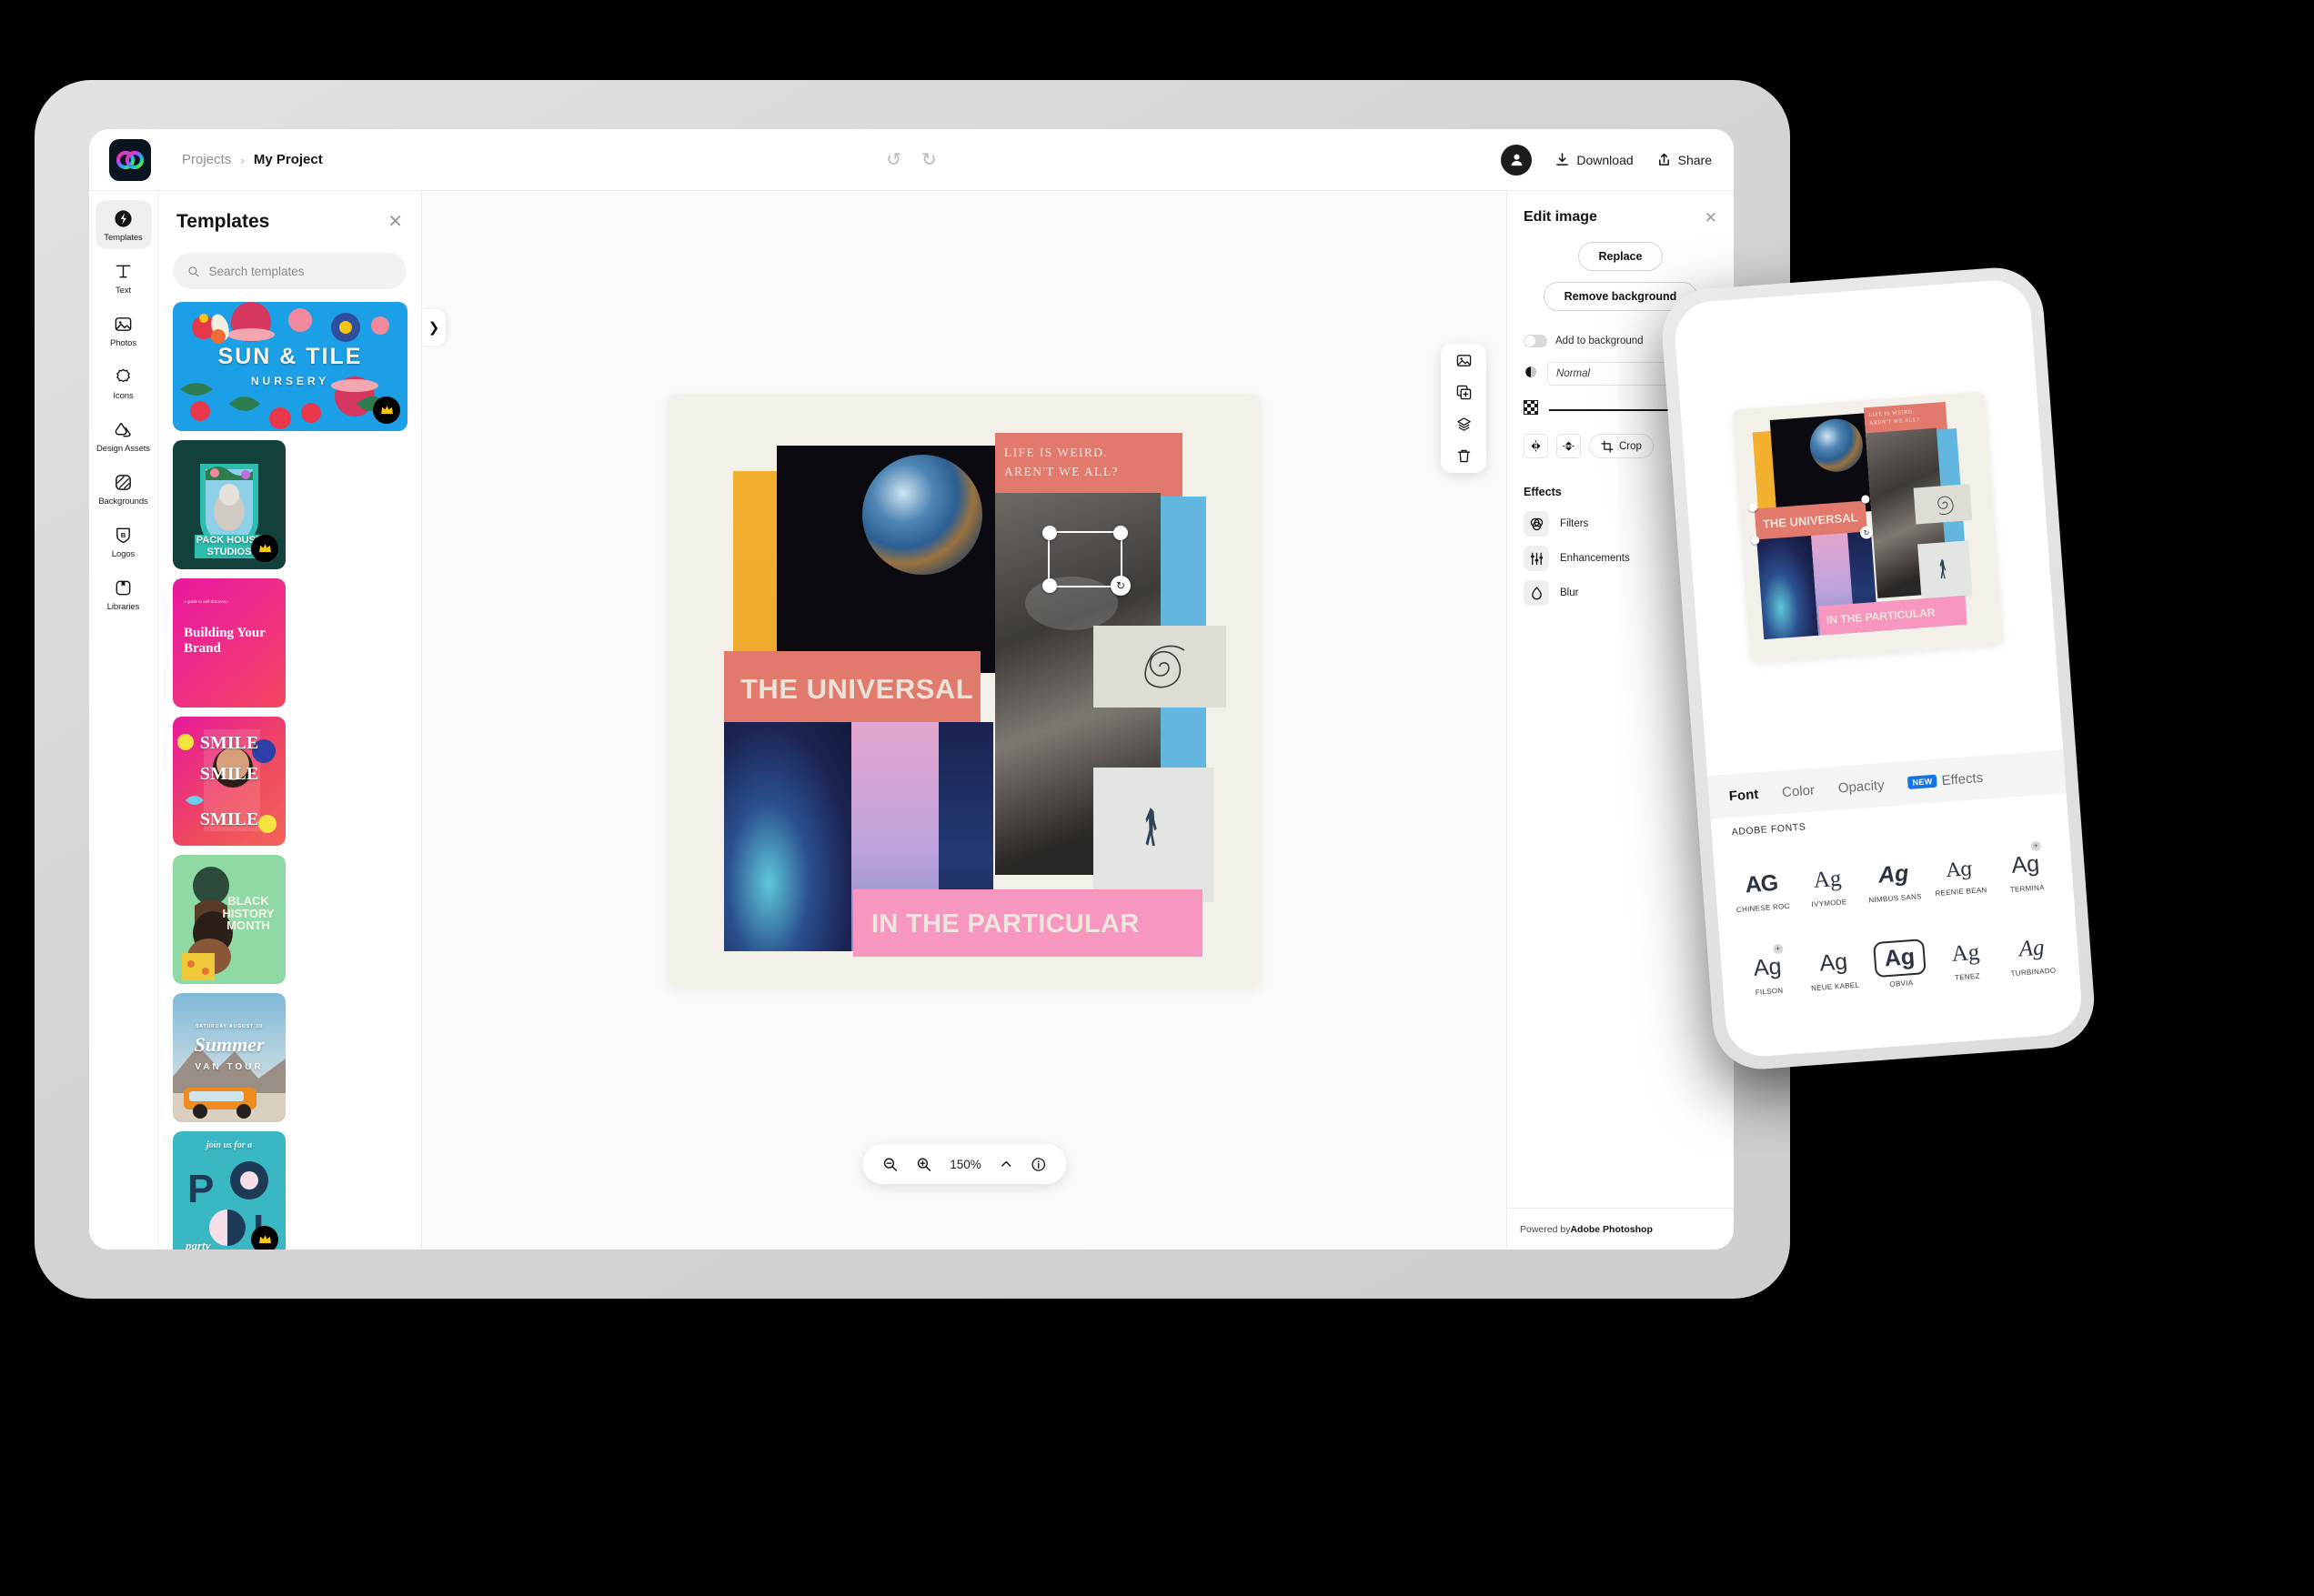  What do you see at coordinates (124, 291) in the screenshot?
I see `sidebar-item-label: Text` at bounding box center [124, 291].